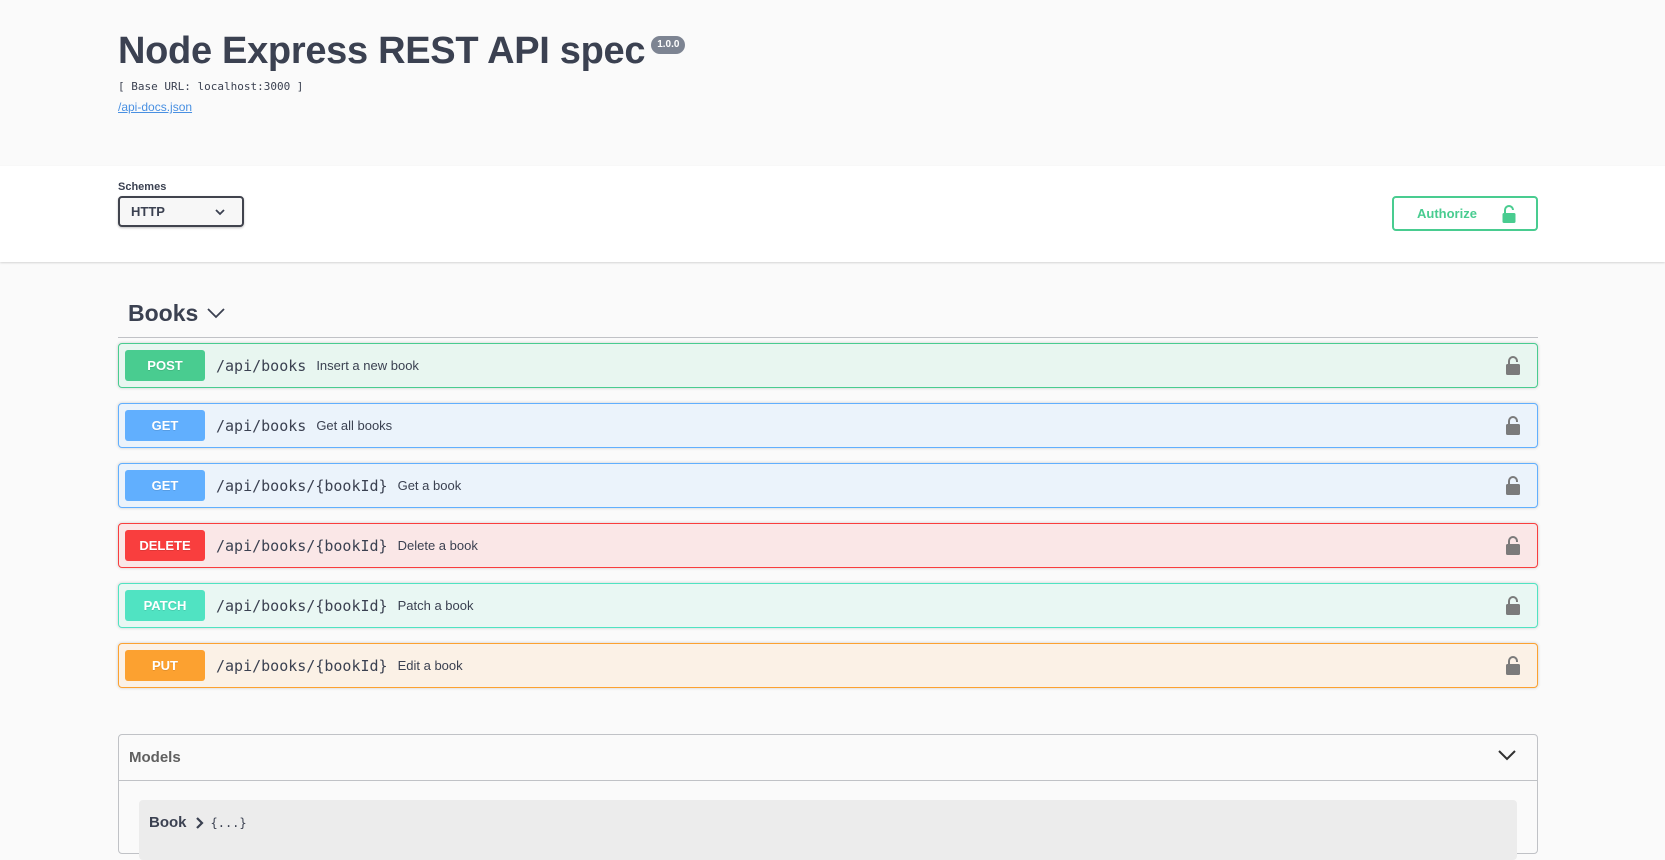 The image size is (1665, 860). What do you see at coordinates (828, 485) in the screenshot?
I see `operation-get-row: GET/api/books/{bookId} Get a book` at bounding box center [828, 485].